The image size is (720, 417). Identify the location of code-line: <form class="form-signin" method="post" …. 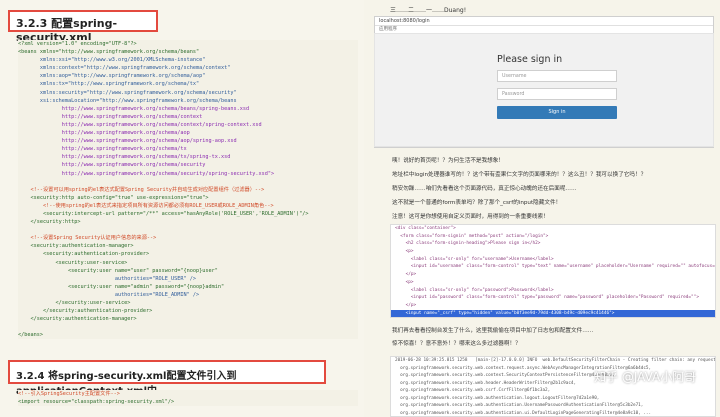
(472, 236).